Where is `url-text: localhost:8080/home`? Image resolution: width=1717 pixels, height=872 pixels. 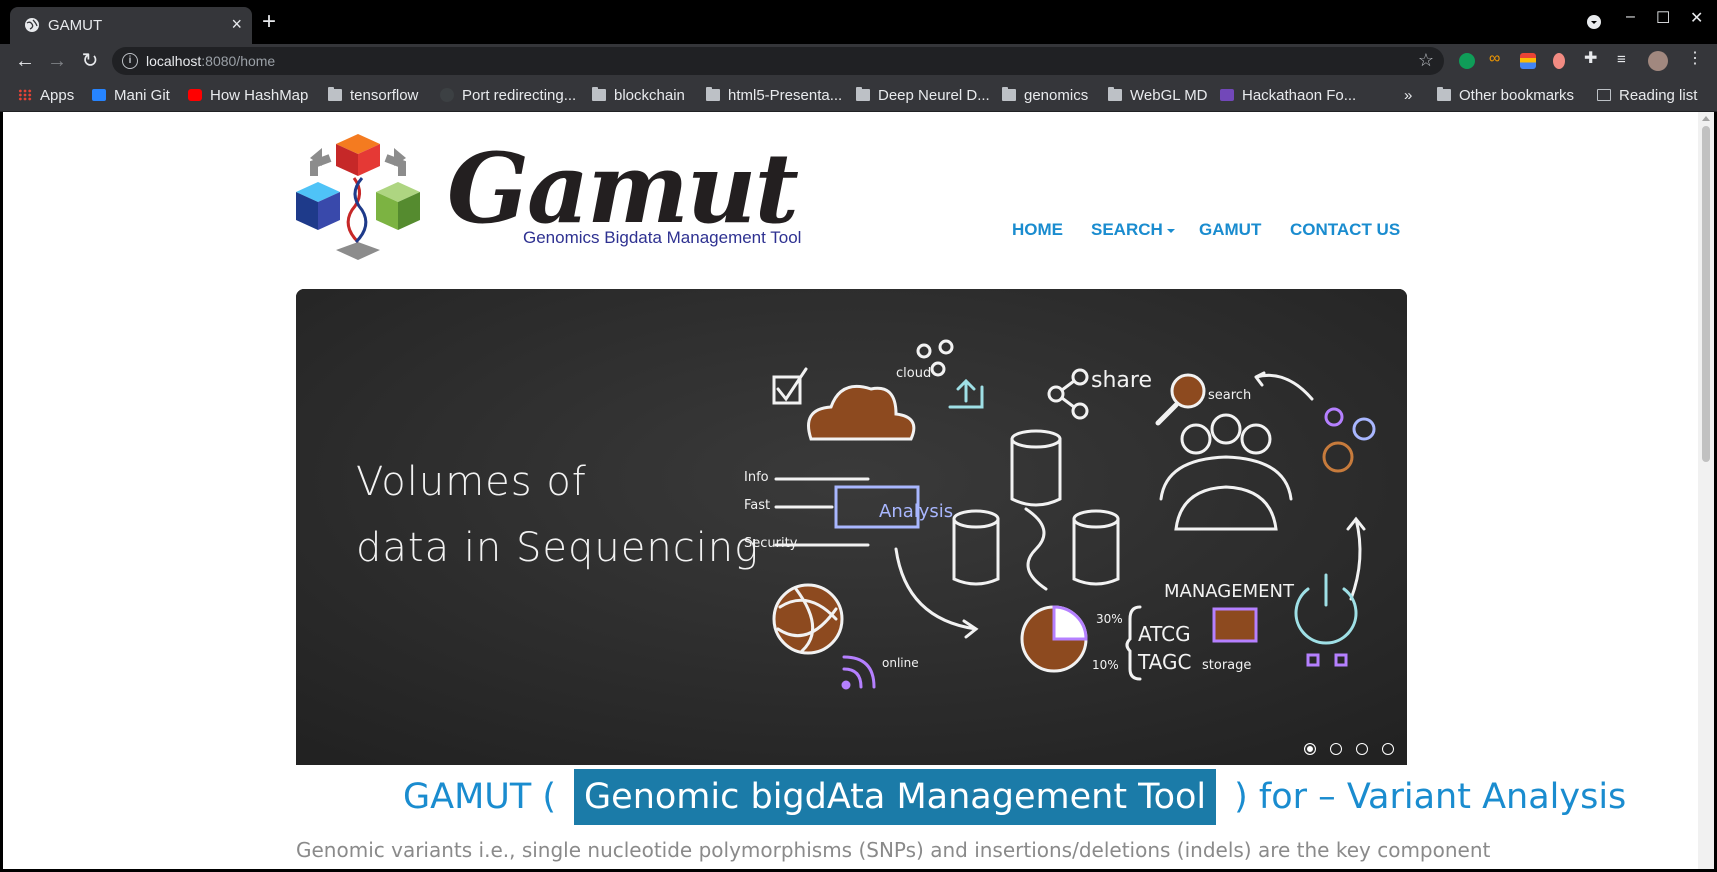 url-text: localhost:8080/home is located at coordinates (211, 61).